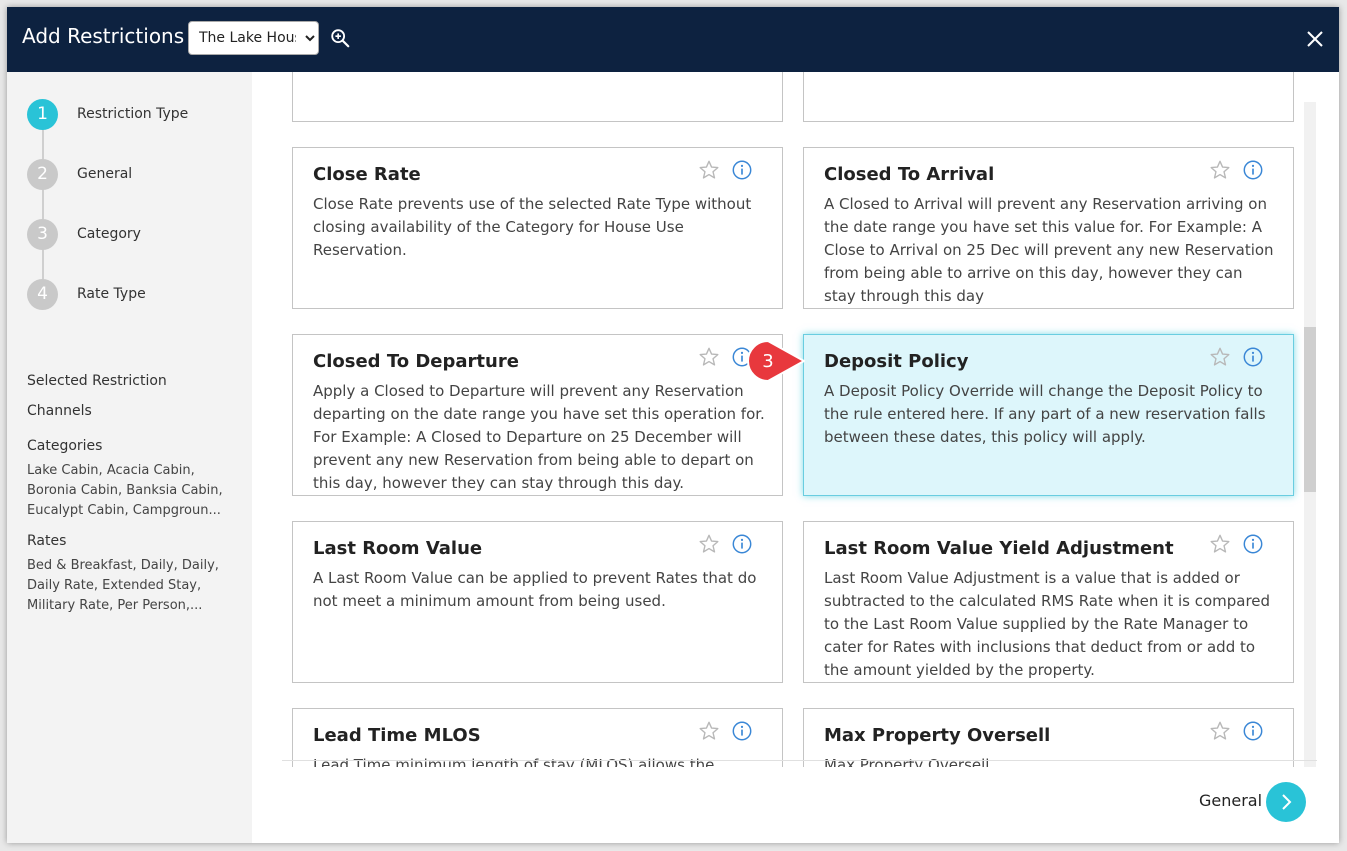 The height and width of the screenshot is (851, 1347). Describe the element at coordinates (43, 213) in the screenshot. I see `steps-connector` at that location.